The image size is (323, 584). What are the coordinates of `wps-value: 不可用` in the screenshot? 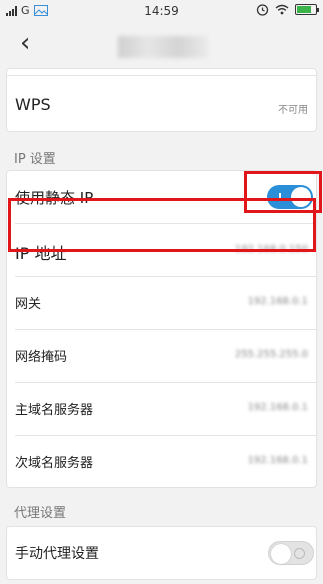 It's located at (293, 110).